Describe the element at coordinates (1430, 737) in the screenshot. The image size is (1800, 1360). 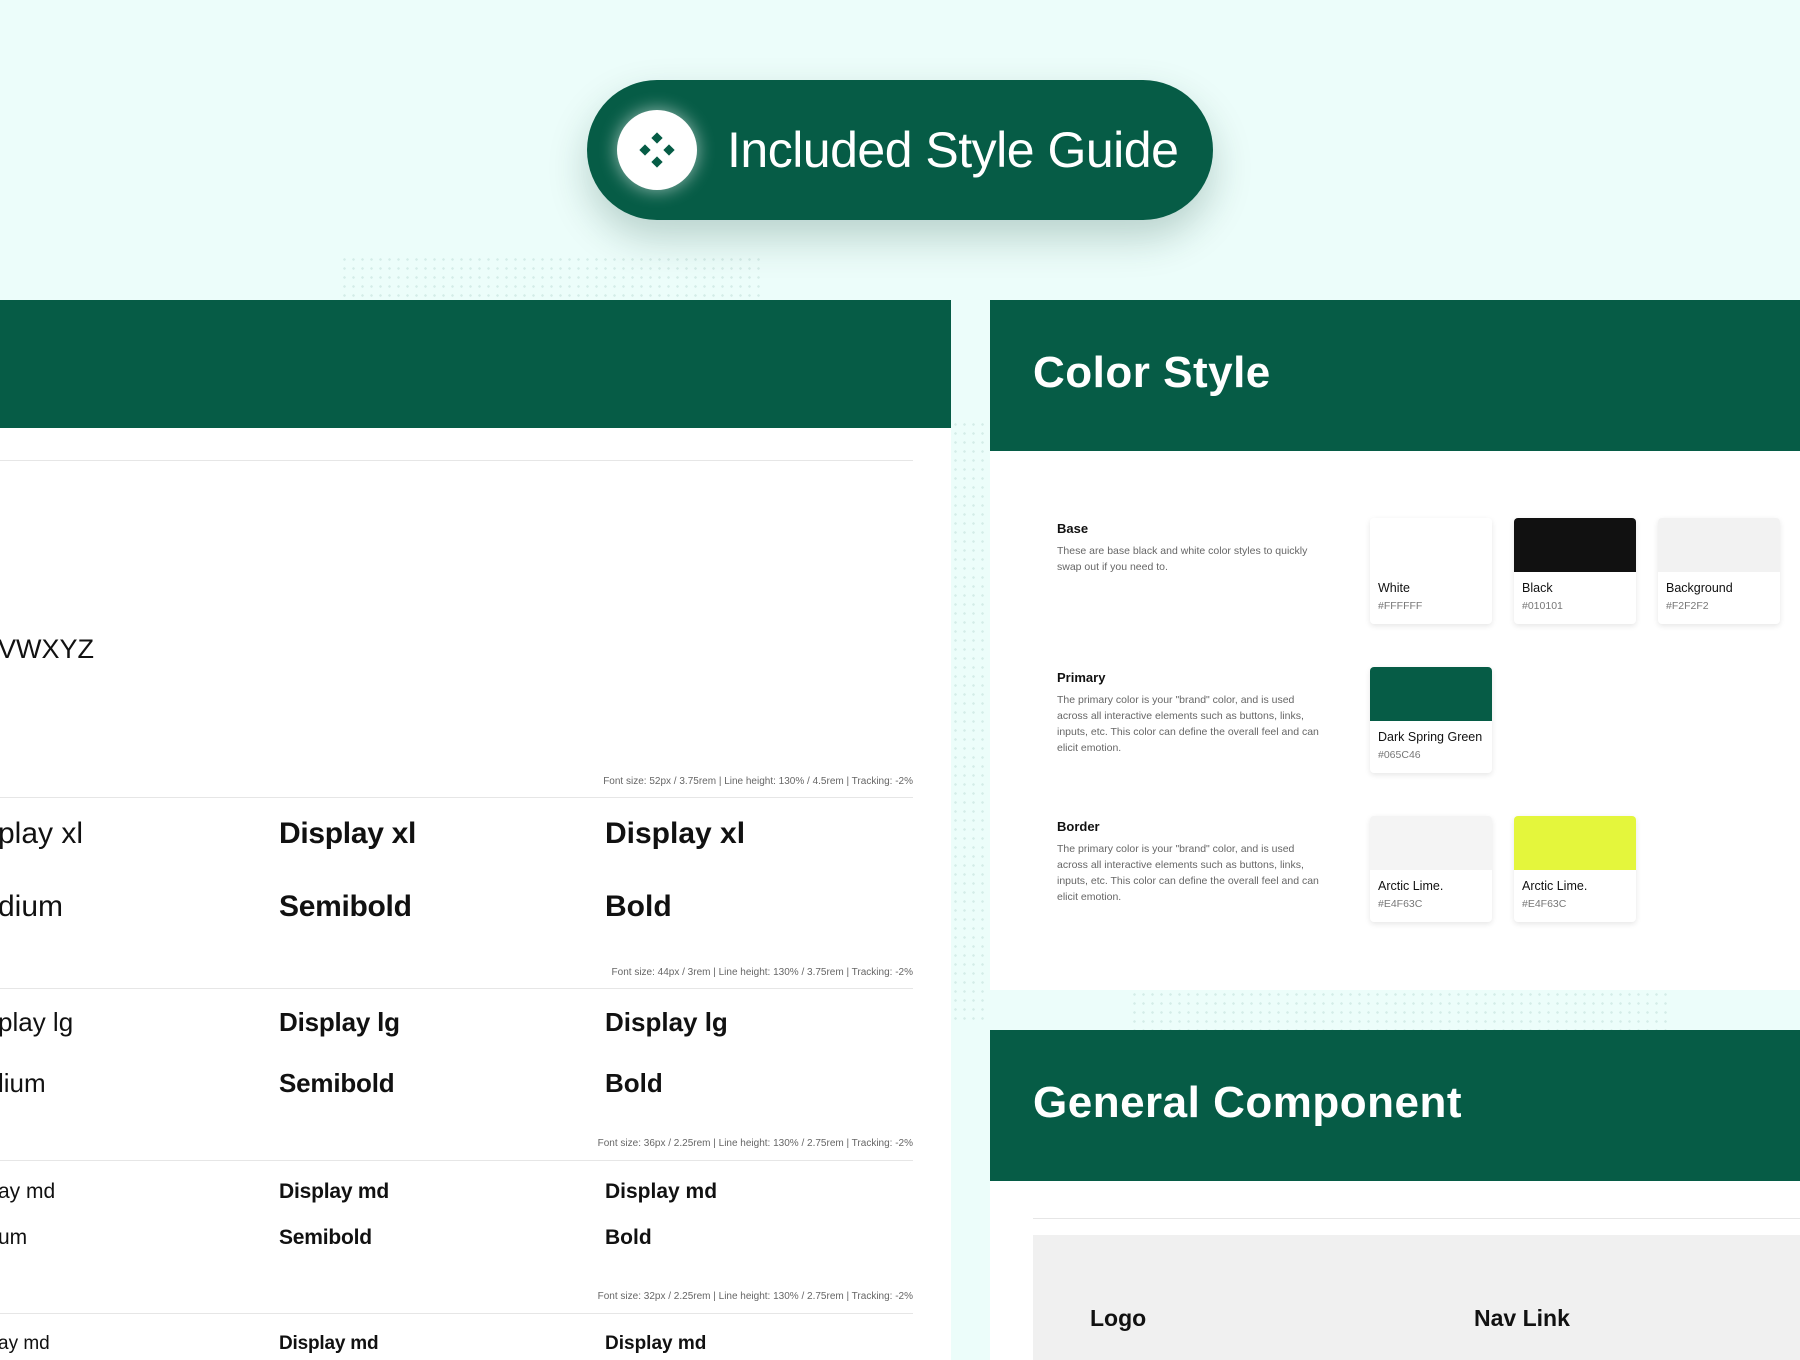
I see `swatch-name: Dark Spring Green` at that location.